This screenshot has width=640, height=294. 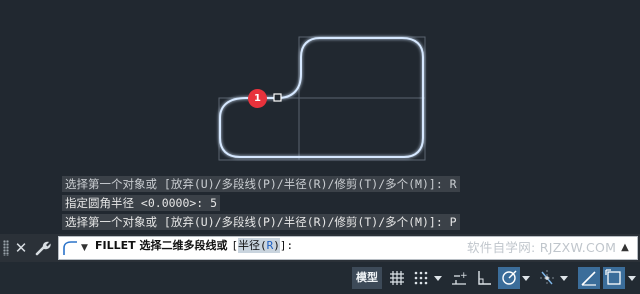 What do you see at coordinates (625, 248) in the screenshot?
I see `history-caret-icon: ▲` at bounding box center [625, 248].